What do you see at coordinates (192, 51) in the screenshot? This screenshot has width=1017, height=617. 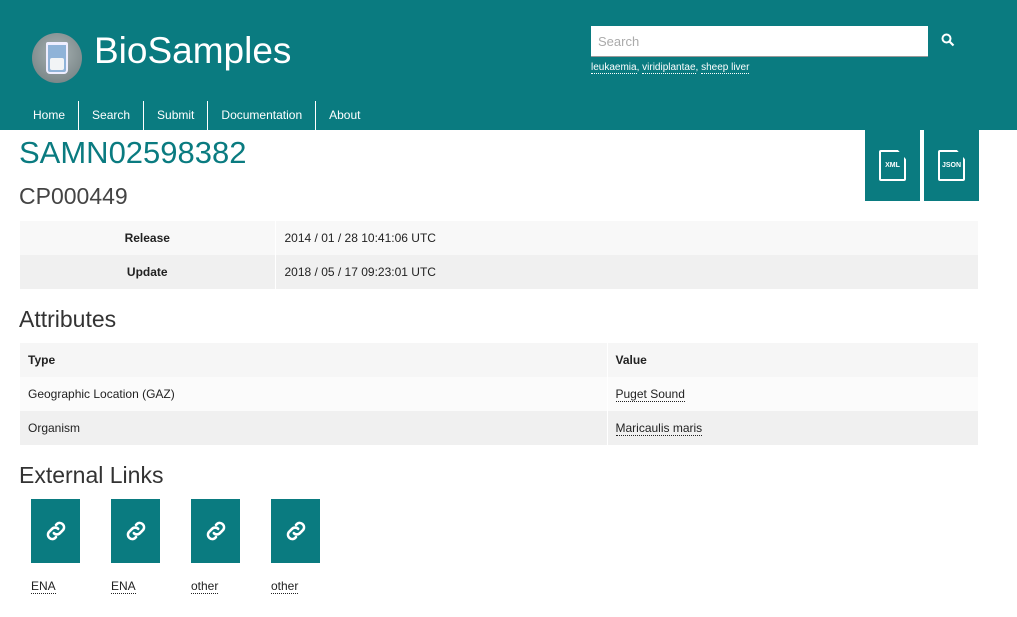 I see `brand-title: BioSamples` at bounding box center [192, 51].